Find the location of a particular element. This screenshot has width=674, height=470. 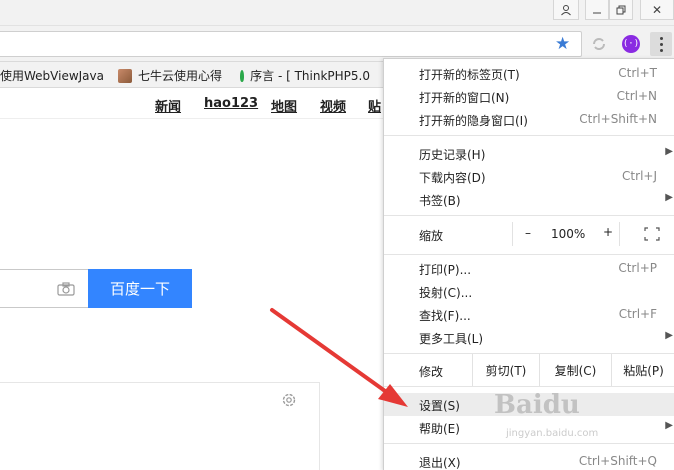

menu-item-shortcut: Ctrl+Shift+N is located at coordinates (618, 119).